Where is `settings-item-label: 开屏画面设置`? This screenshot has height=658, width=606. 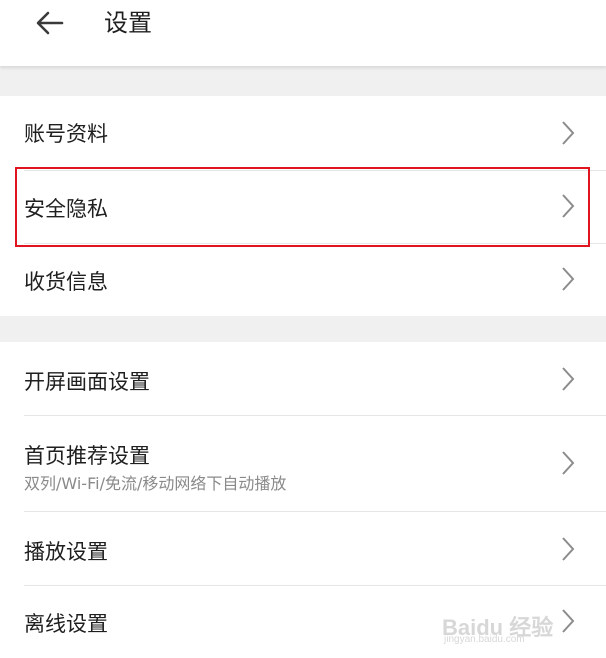 settings-item-label: 开屏画面设置 is located at coordinates (87, 382).